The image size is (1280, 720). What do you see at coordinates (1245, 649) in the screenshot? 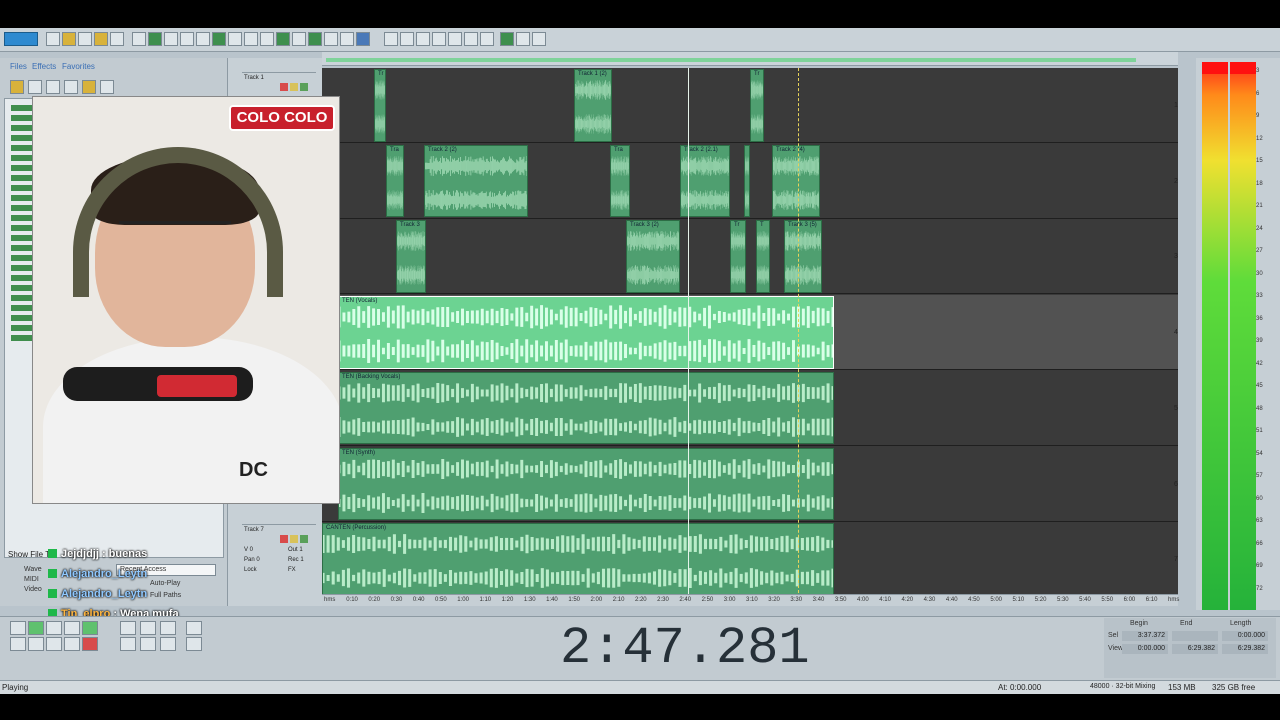
I see `view-length-field: 6:29.382` at bounding box center [1245, 649].